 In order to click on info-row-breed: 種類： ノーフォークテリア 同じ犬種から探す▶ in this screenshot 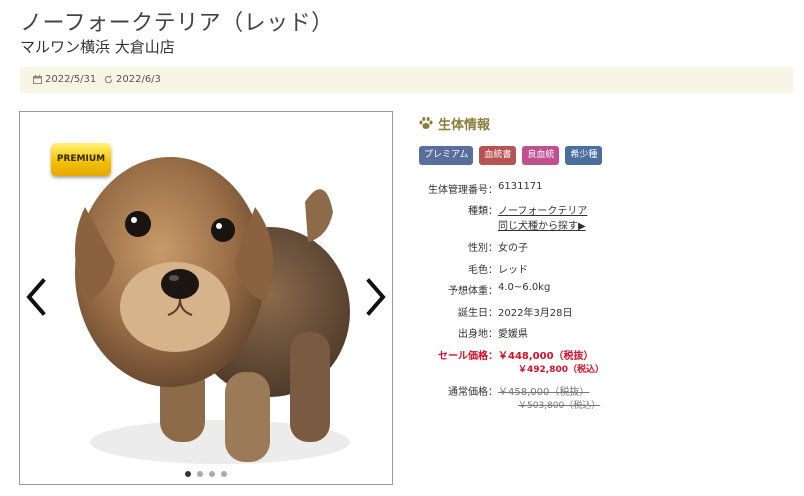, I will do `click(498, 217)`.